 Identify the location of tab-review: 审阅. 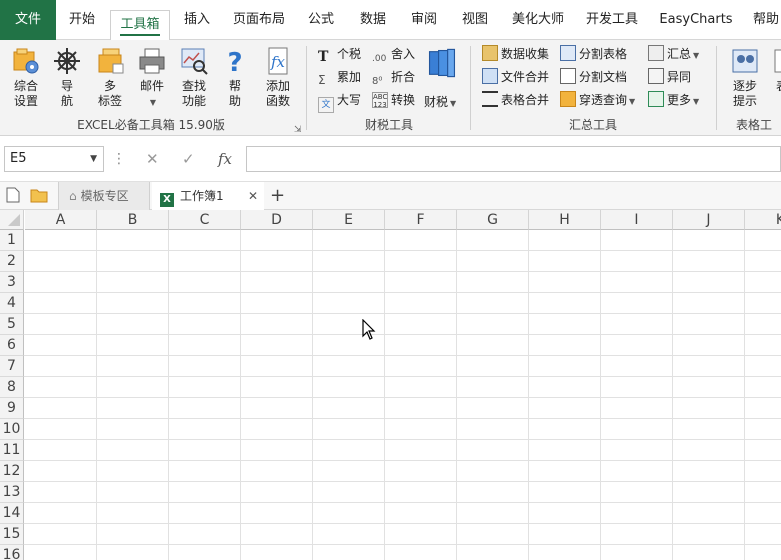
(424, 20).